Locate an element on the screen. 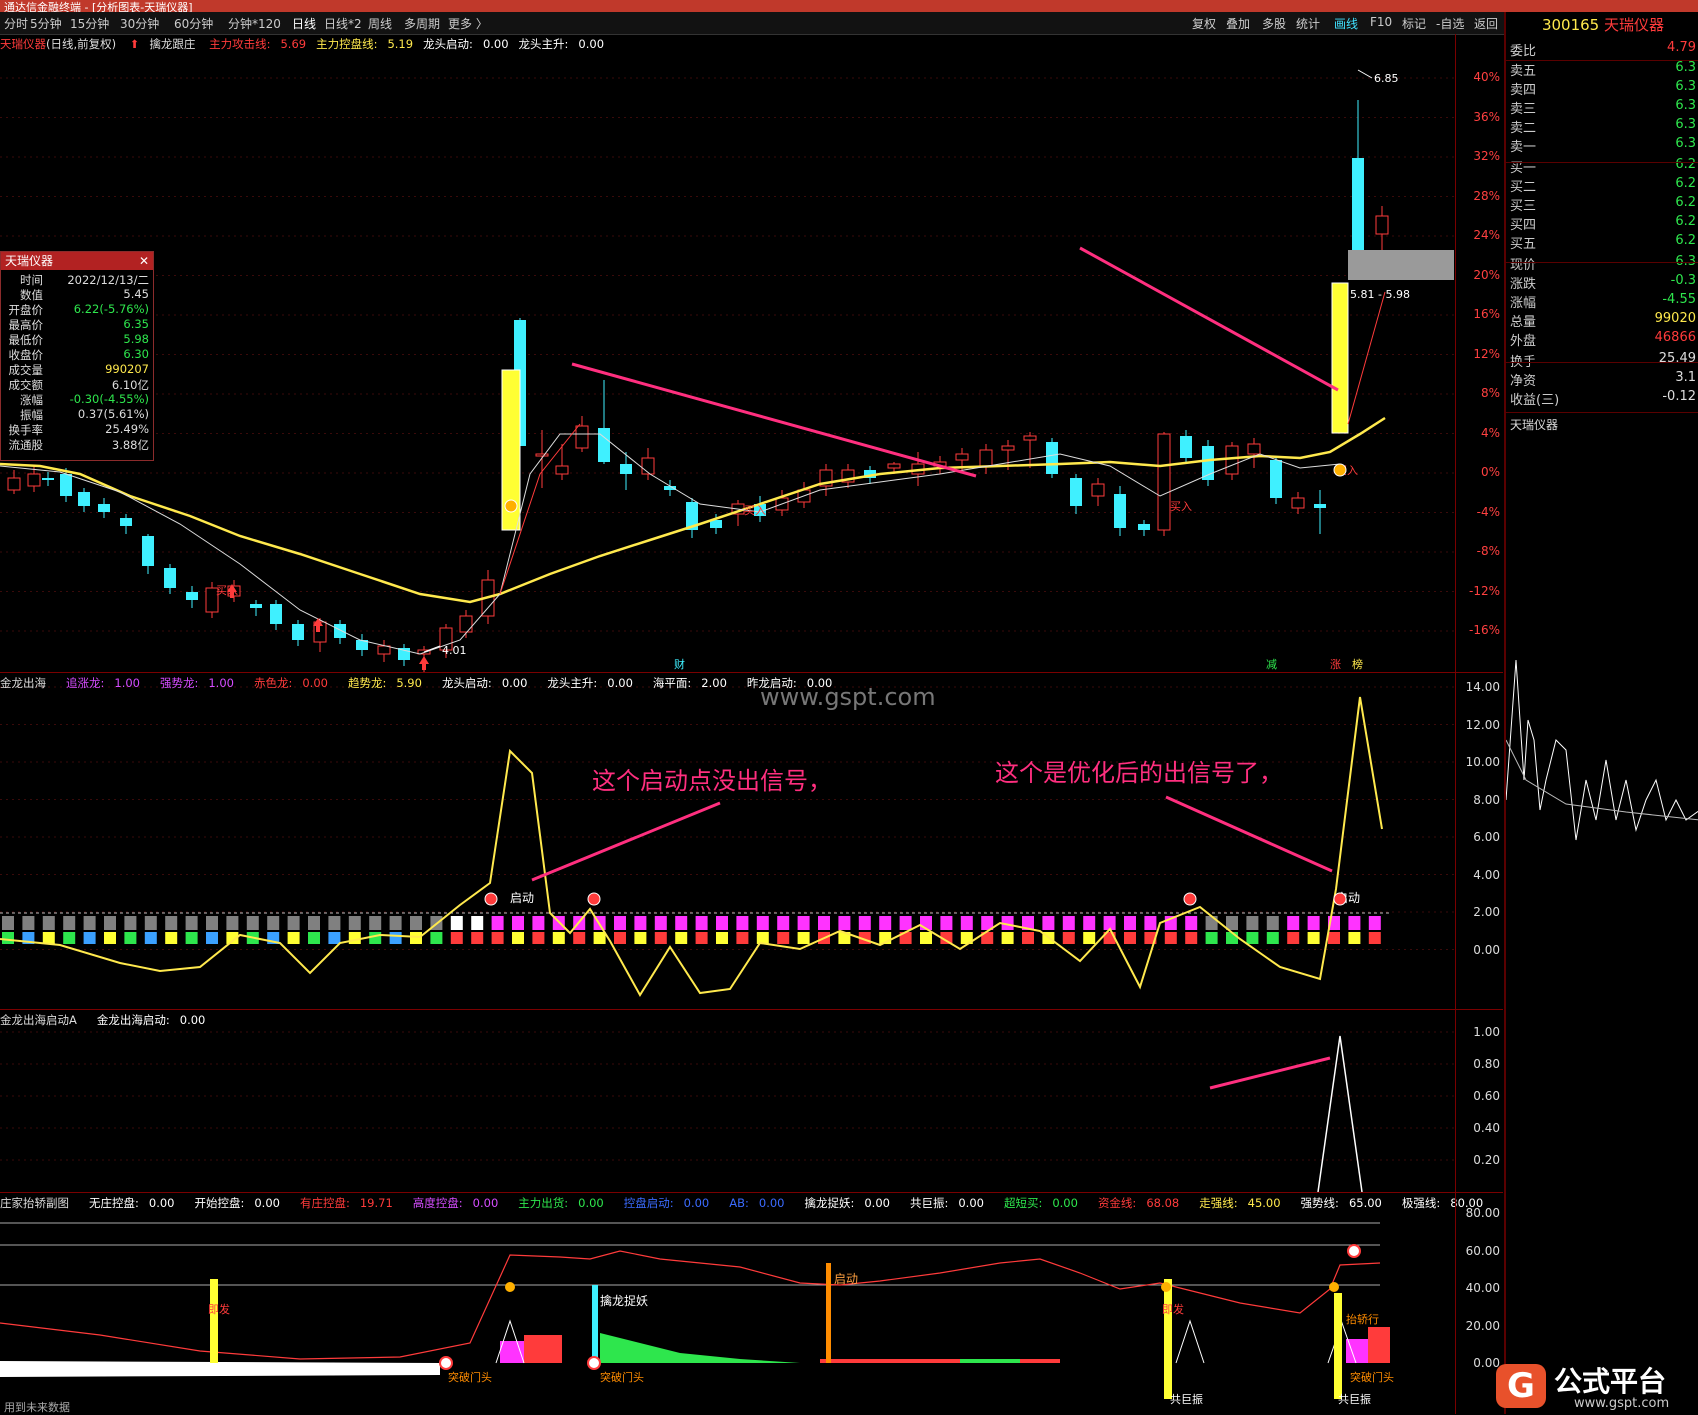  header-label: 庄家抬轿副图 is located at coordinates (34, 1203).